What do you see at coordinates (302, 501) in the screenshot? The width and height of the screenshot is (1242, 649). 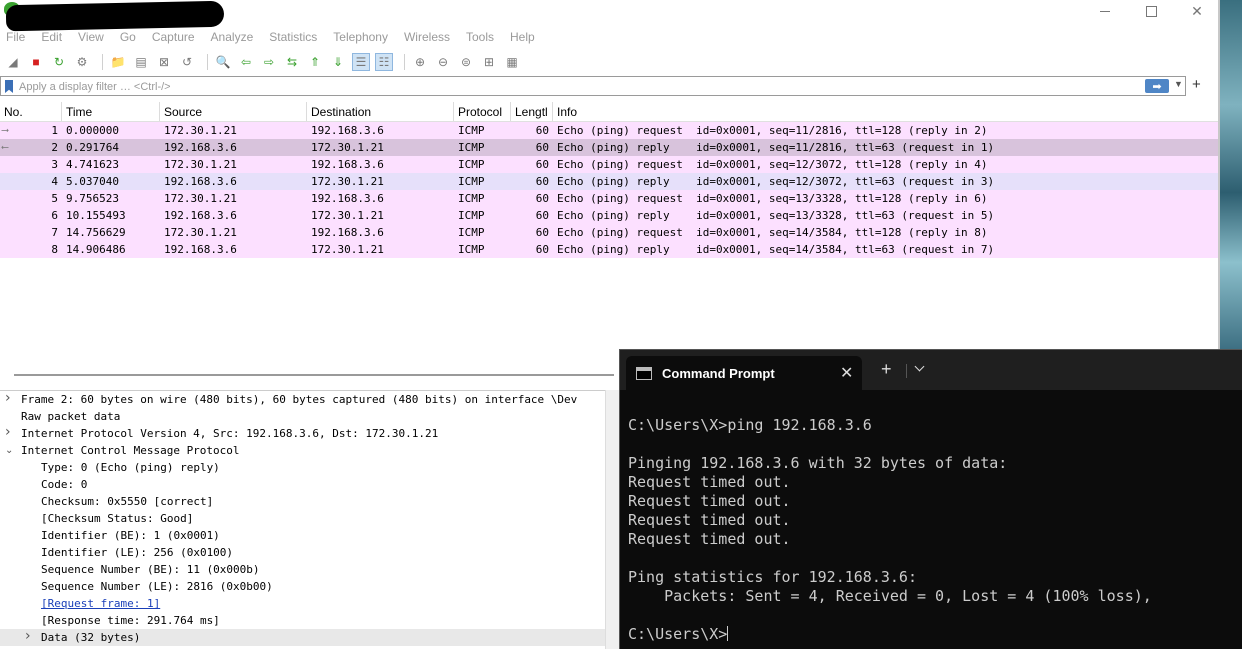 I see `detail-tree-item: Checksum: 0x5550 [correct]` at bounding box center [302, 501].